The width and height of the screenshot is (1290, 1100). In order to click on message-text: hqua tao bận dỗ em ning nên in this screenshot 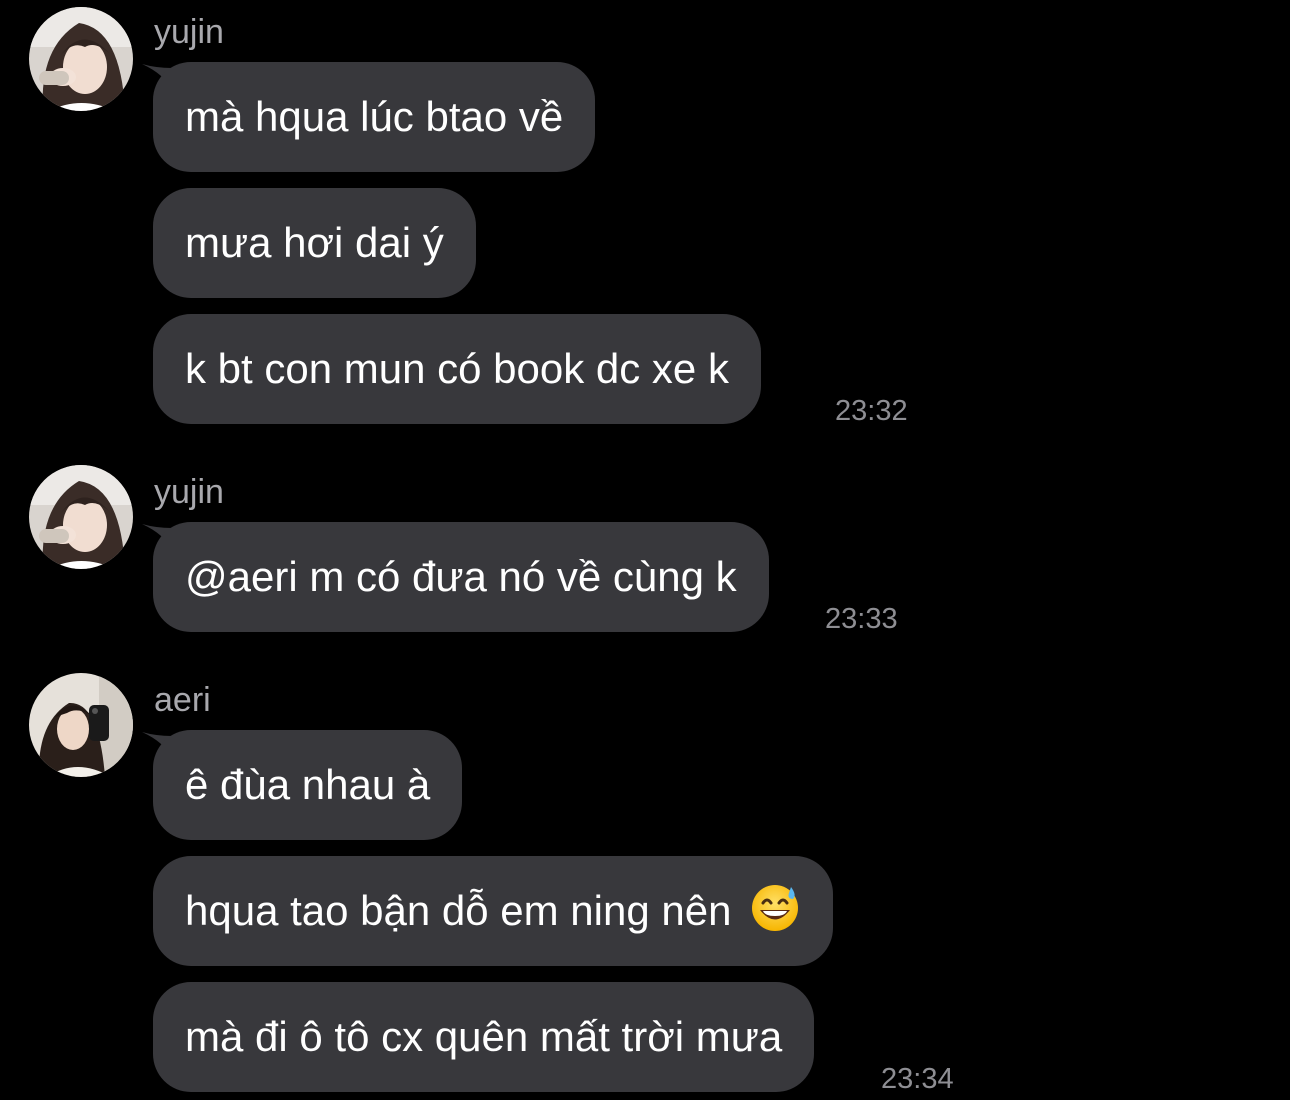, I will do `click(458, 910)`.